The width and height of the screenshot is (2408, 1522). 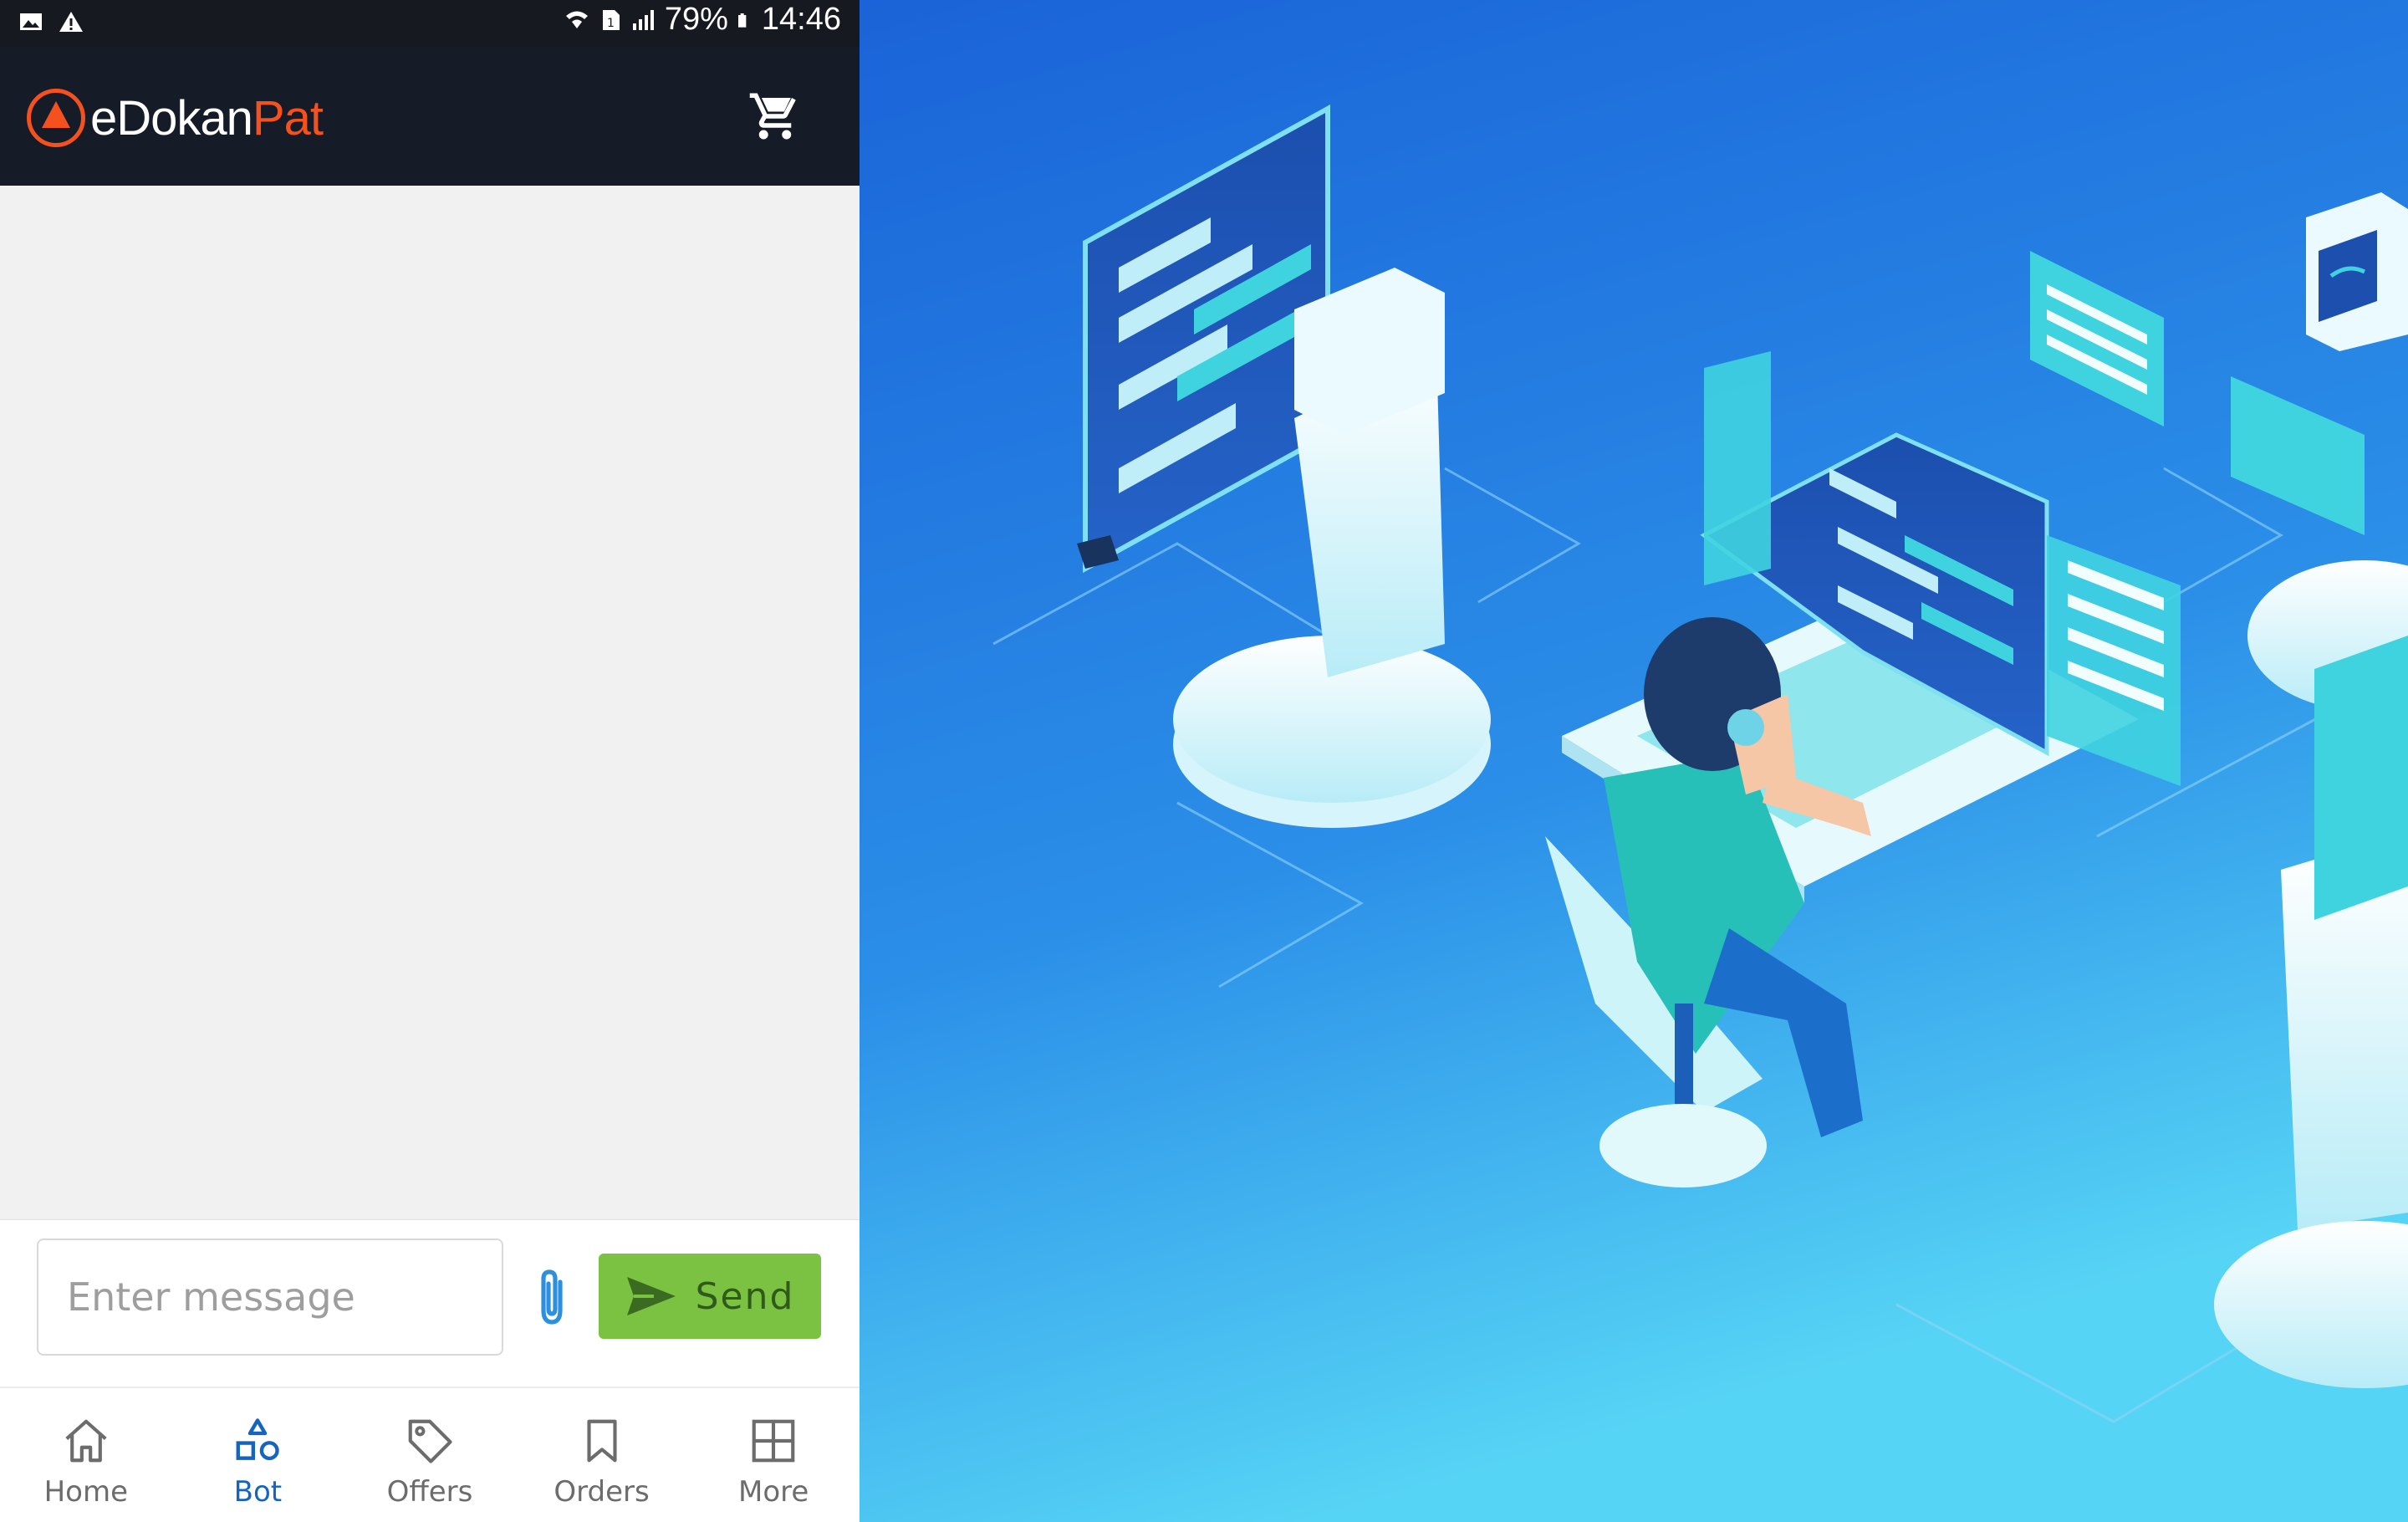 I want to click on tab-orders: Orders, so click(x=602, y=1455).